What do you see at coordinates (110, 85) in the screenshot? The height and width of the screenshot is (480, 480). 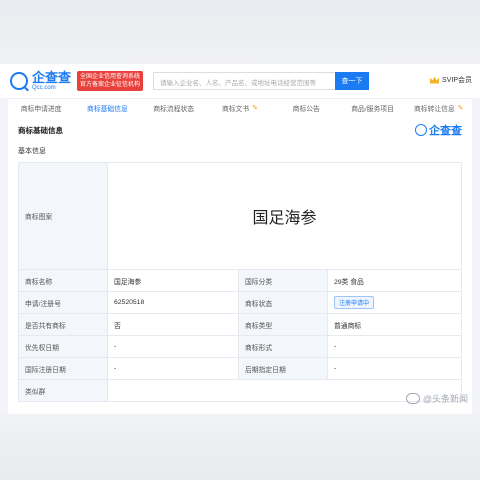 I see `badge-line-2: 官方备案企业征信机构` at bounding box center [110, 85].